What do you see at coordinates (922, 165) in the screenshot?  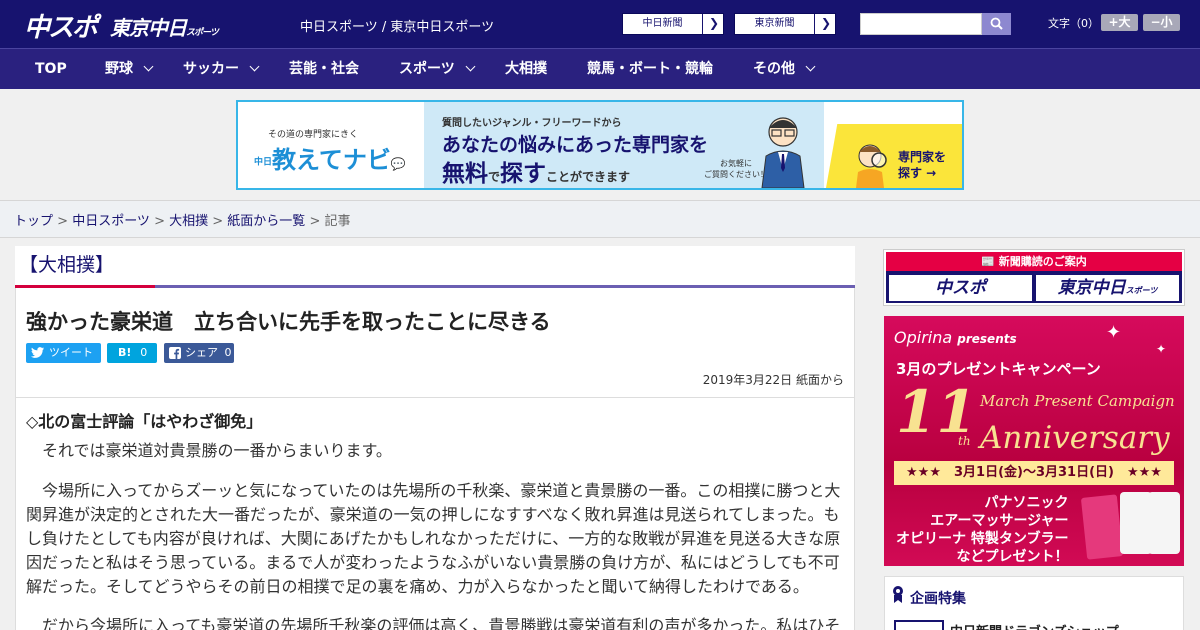 I see `banner-cta: 専門家を 探す →` at bounding box center [922, 165].